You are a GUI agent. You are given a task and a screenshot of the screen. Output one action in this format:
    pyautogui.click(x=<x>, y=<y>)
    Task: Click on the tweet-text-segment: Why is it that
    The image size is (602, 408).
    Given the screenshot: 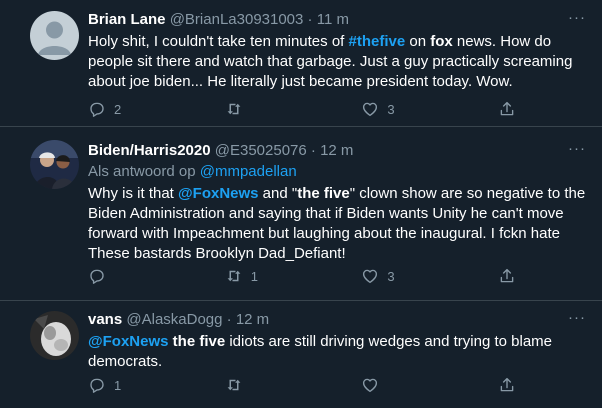 What is the action you would take?
    pyautogui.click(x=133, y=193)
    